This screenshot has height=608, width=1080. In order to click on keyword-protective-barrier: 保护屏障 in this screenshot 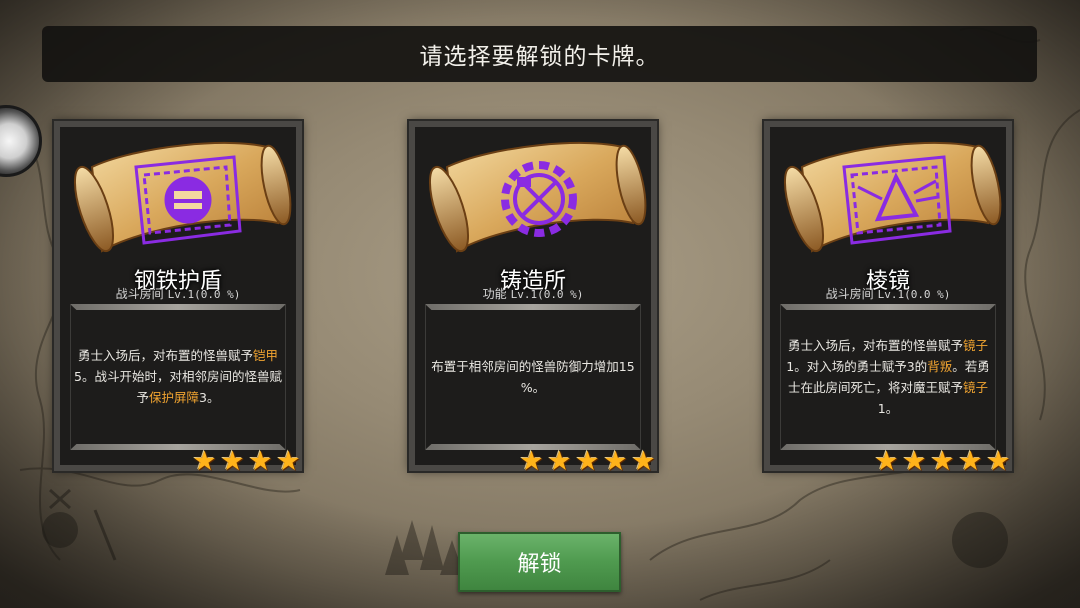, I will do `click(174, 397)`.